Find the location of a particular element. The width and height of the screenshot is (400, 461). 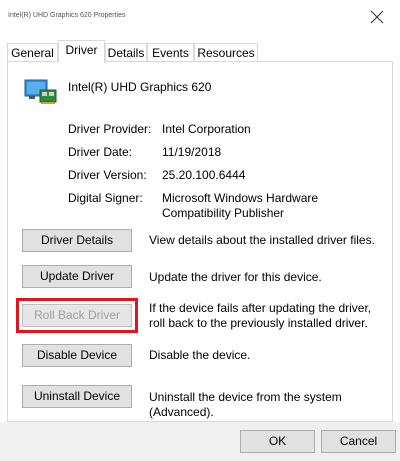

driver-details-button: Driver Details is located at coordinates (77, 240).